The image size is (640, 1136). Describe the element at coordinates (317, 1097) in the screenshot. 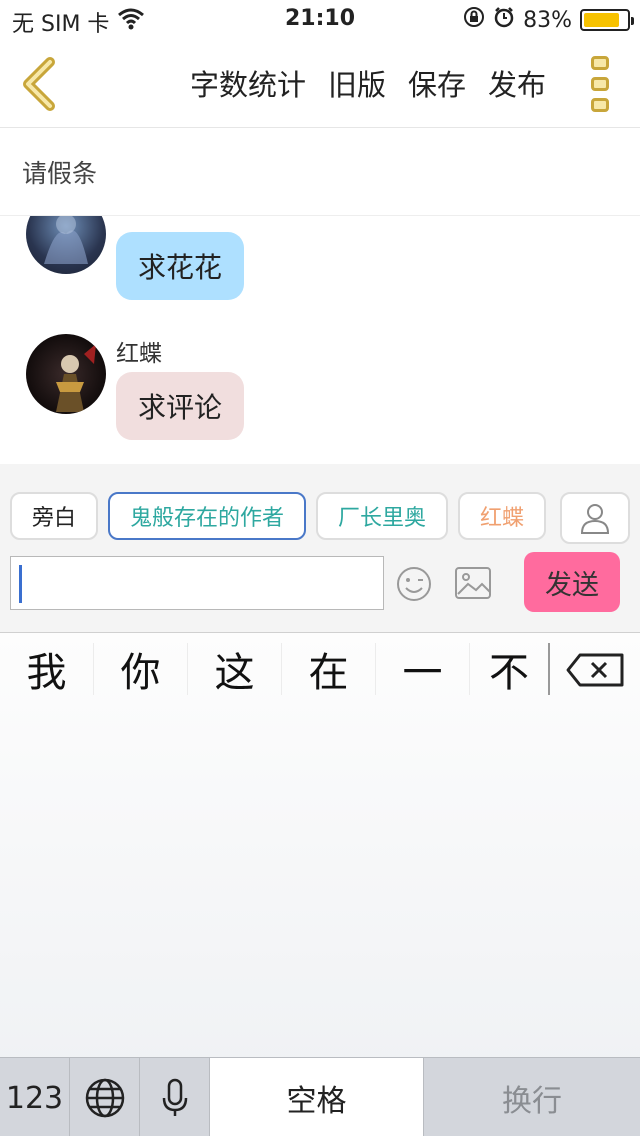

I see `space-key: 空格` at that location.